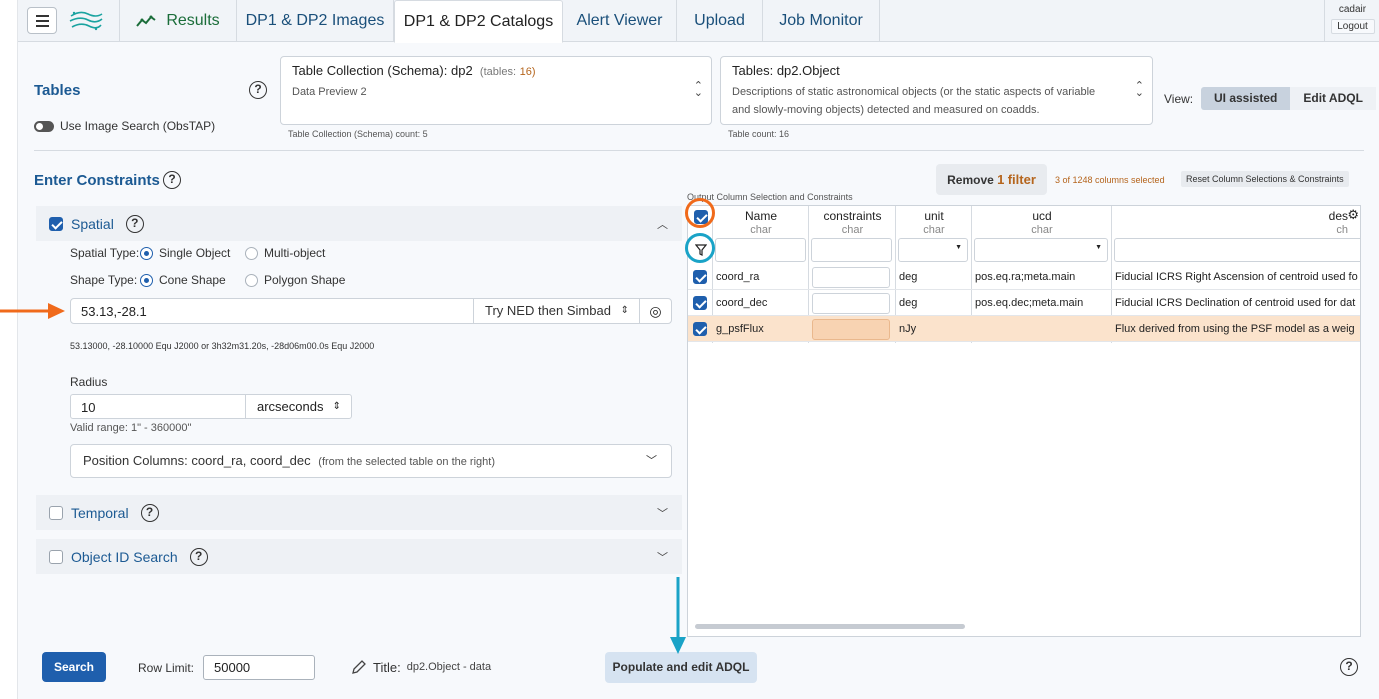 This screenshot has width=1379, height=699. I want to click on cone-shape-radio, so click(146, 280).